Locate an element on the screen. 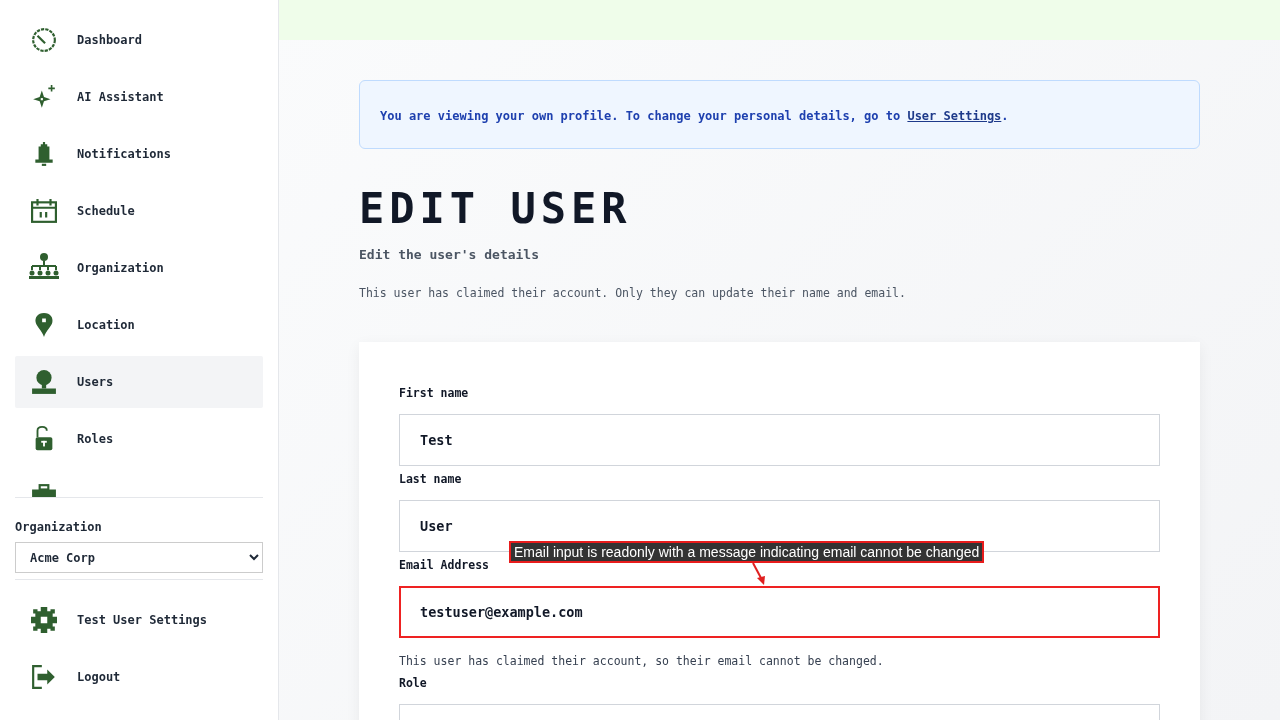 This screenshot has width=1280, height=720. sidebar-item: Test User Settings is located at coordinates (139, 620).